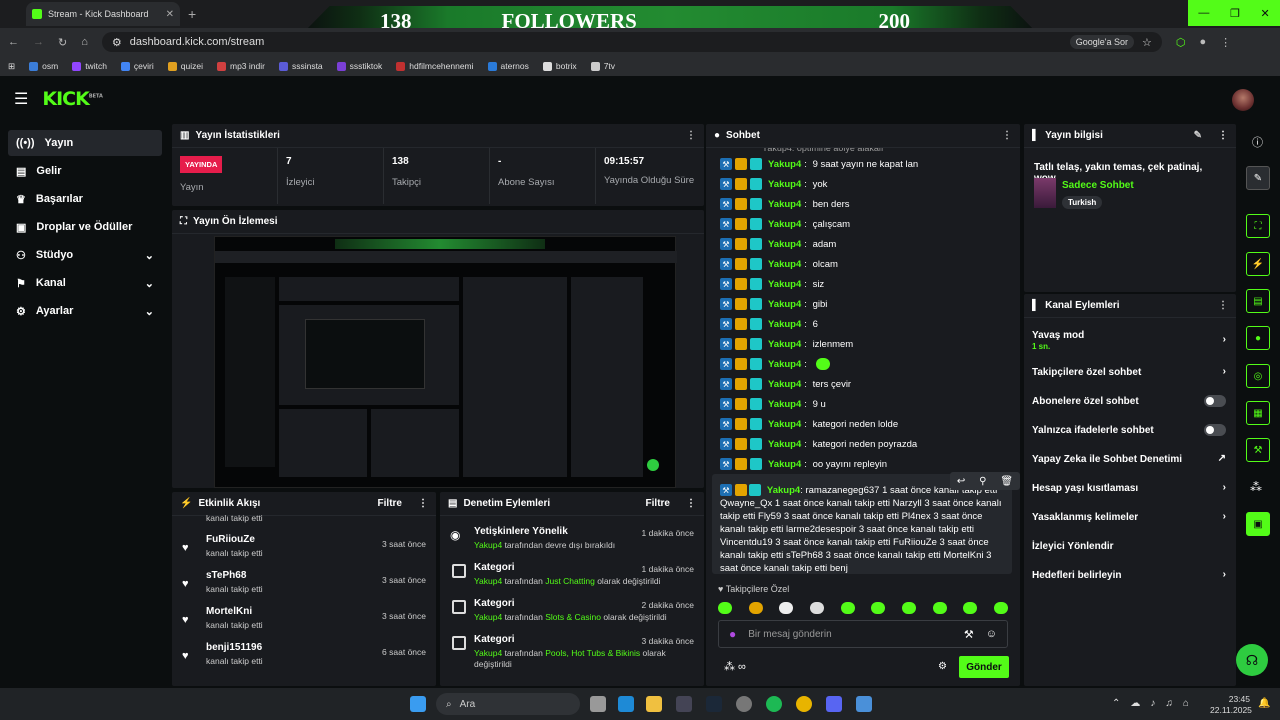  I want to click on forward-icon: →, so click(38, 42).